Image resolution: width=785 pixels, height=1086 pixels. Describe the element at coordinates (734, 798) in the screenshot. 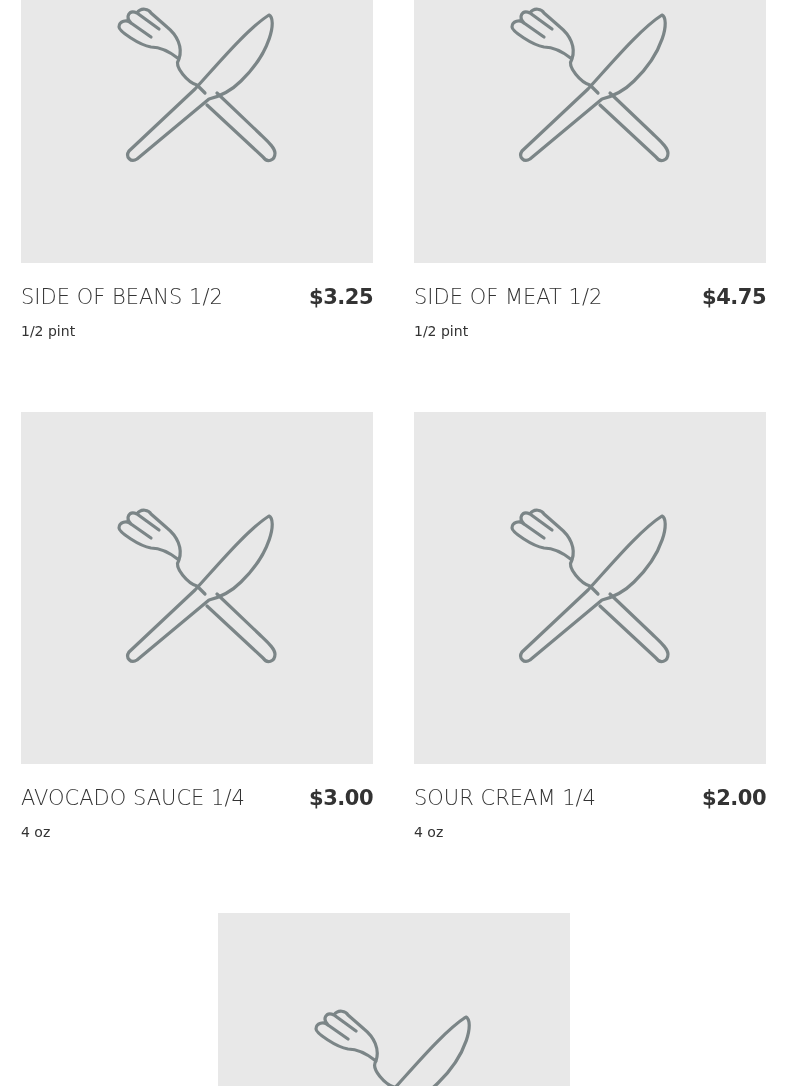

I see `item-price: $2.00` at that location.